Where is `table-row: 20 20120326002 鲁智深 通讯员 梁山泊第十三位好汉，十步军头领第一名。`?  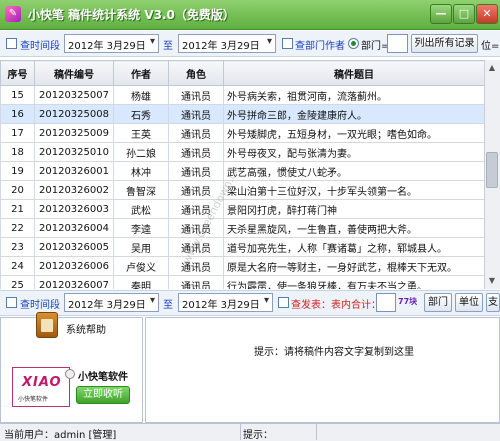
table-row: 20 20120326002 鲁智深 通讯员 梁山泊第十三位好汉，十步军头领第一名。 is located at coordinates (242, 190).